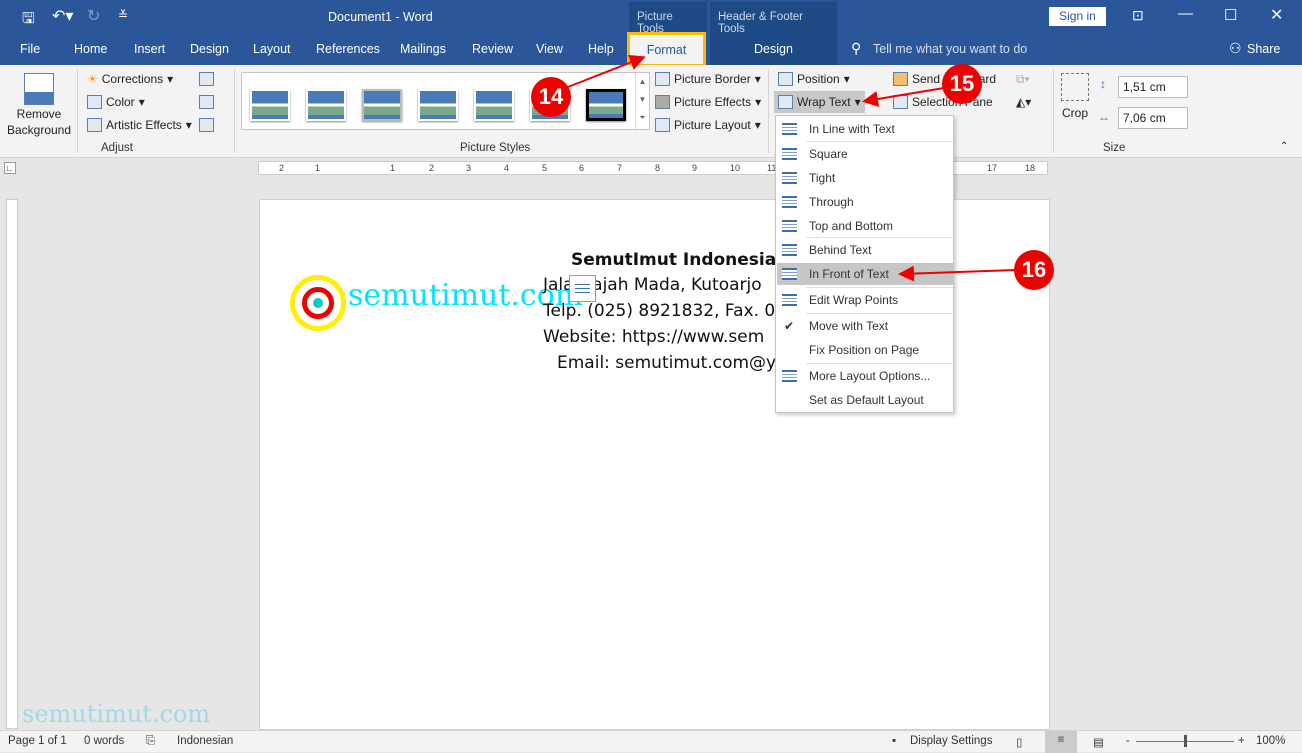 Image resolution: width=1302 pixels, height=753 pixels. What do you see at coordinates (1061, 742) in the screenshot?
I see `print-layout-icon: ≡` at bounding box center [1061, 742].